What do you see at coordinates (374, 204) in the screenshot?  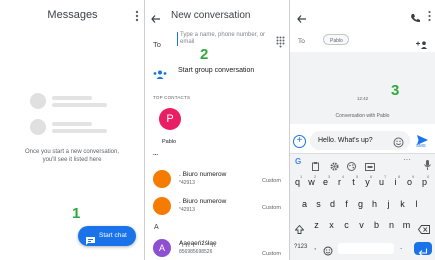 I see `key-h: h` at bounding box center [374, 204].